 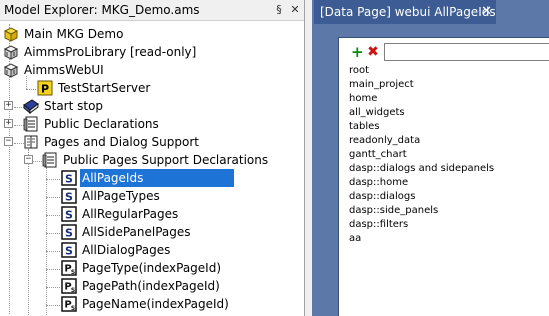 What do you see at coordinates (421, 85) in the screenshot?
I see `set-element: main_project` at bounding box center [421, 85].